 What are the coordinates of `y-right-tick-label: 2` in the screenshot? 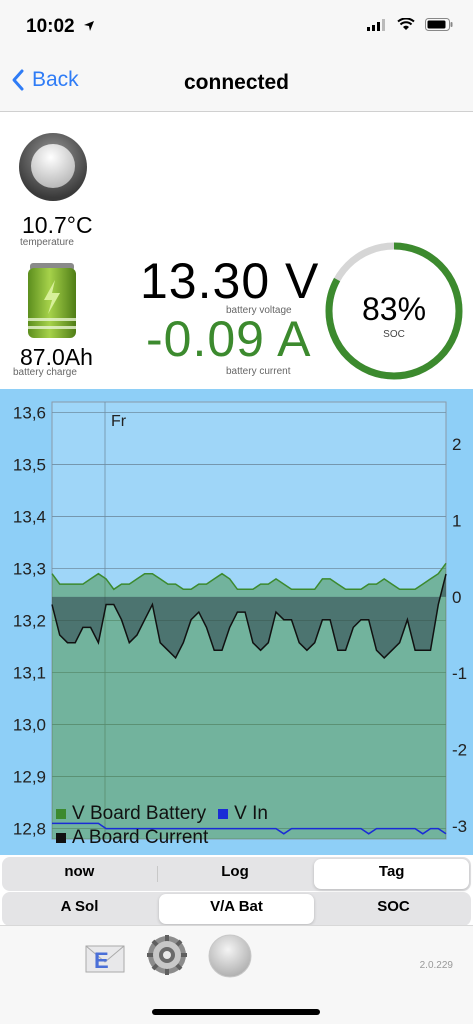 It's located at (456, 444).